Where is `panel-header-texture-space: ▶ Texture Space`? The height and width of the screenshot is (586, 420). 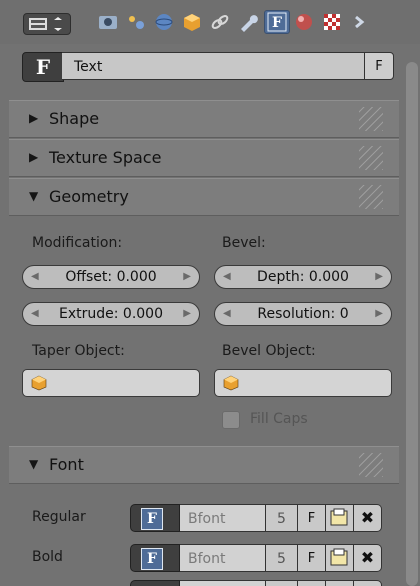
panel-header-texture-space: ▶ Texture Space is located at coordinates (204, 158).